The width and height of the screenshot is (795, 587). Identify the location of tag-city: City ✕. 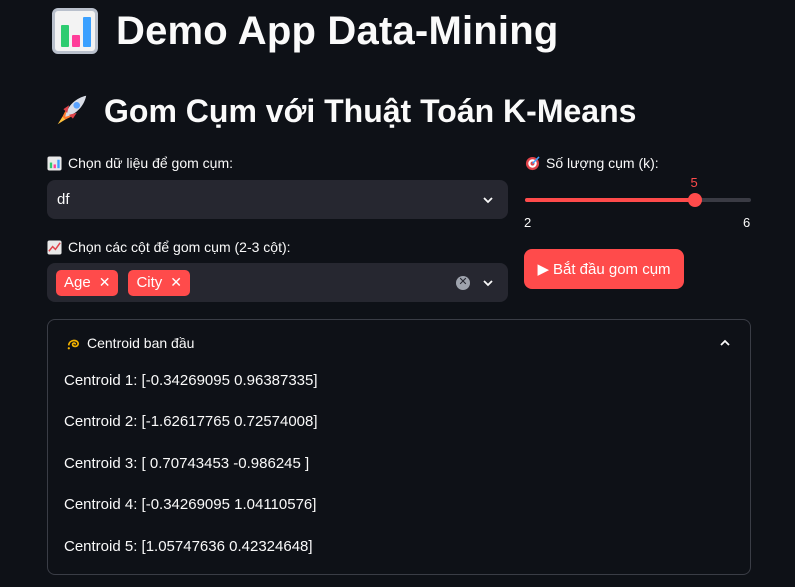
(159, 282).